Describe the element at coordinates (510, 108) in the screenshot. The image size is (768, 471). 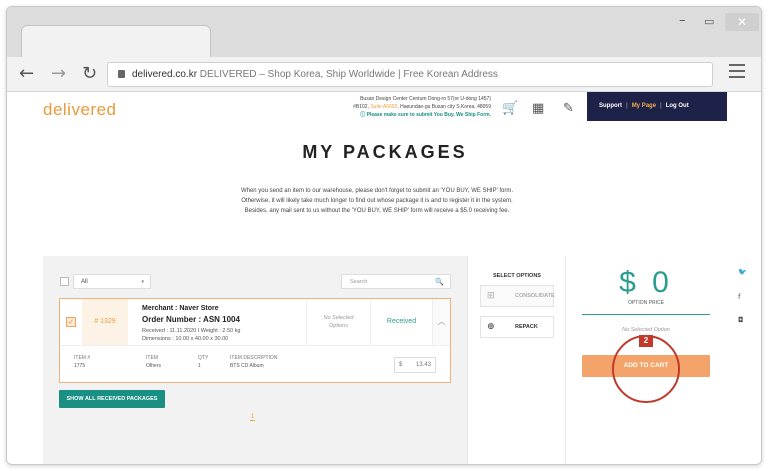
I see `cart-icon: 🛒` at that location.